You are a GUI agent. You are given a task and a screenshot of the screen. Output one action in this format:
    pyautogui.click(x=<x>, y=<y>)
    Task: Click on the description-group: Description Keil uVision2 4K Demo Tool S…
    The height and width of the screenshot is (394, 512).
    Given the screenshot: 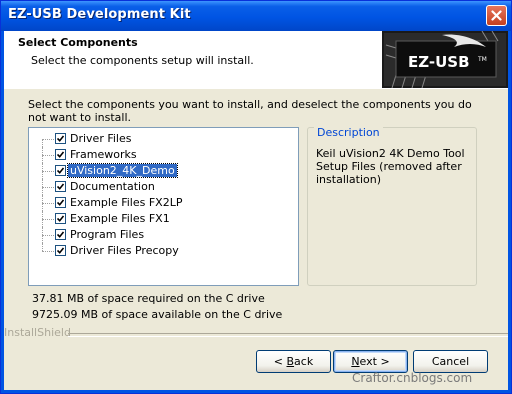 What is the action you would take?
    pyautogui.click(x=392, y=206)
    